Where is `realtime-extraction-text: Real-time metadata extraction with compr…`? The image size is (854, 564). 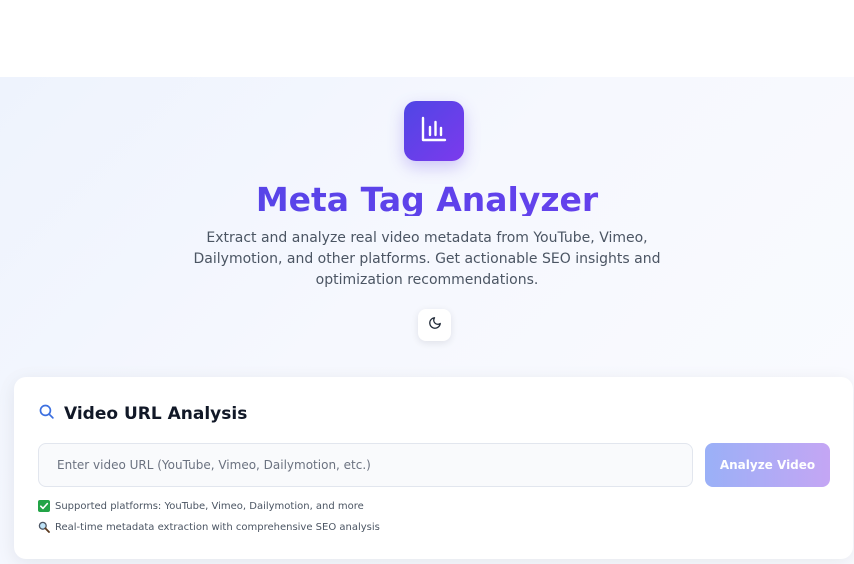
realtime-extraction-text: Real-time metadata extraction with compr… is located at coordinates (217, 527).